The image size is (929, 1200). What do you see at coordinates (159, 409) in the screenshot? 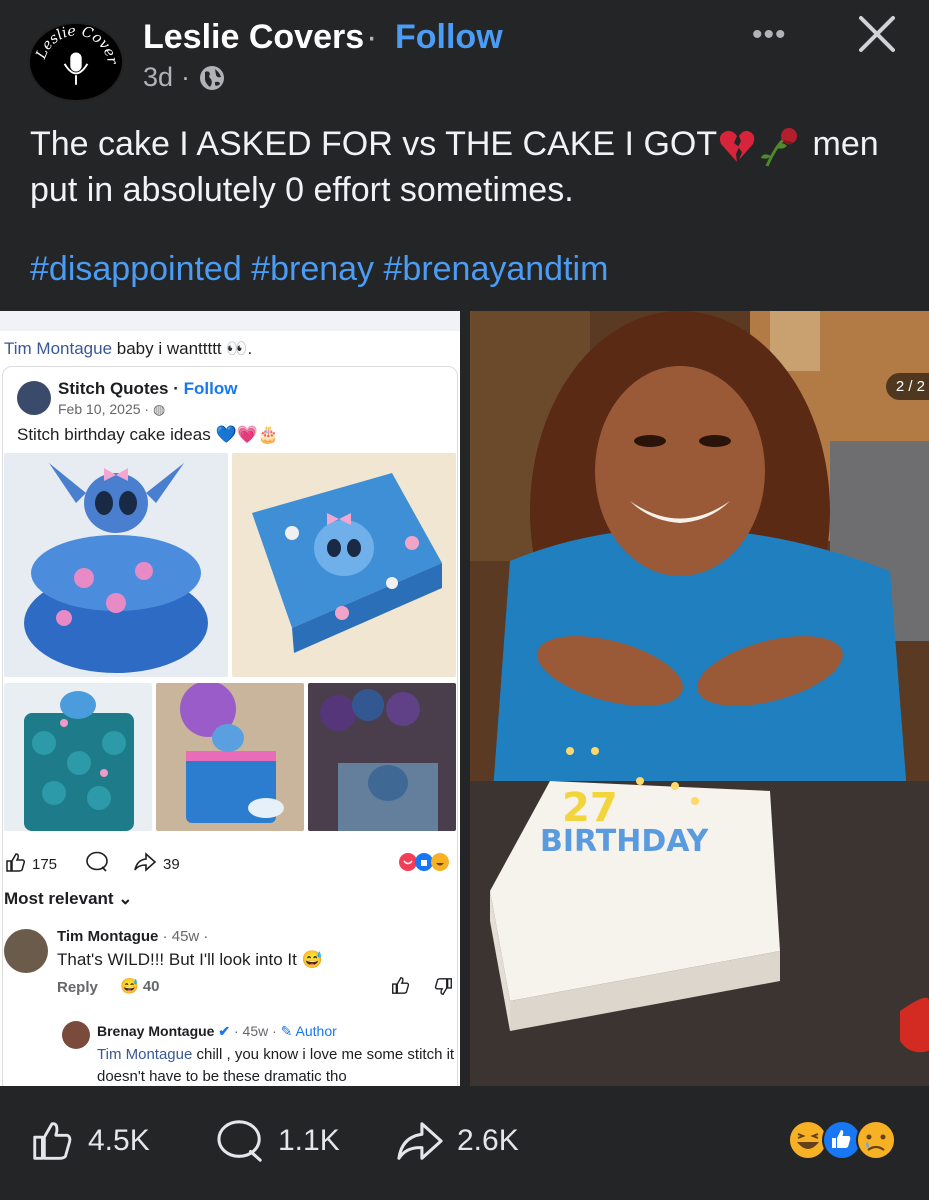
I see `embedded-globe-icon: ◍` at bounding box center [159, 409].